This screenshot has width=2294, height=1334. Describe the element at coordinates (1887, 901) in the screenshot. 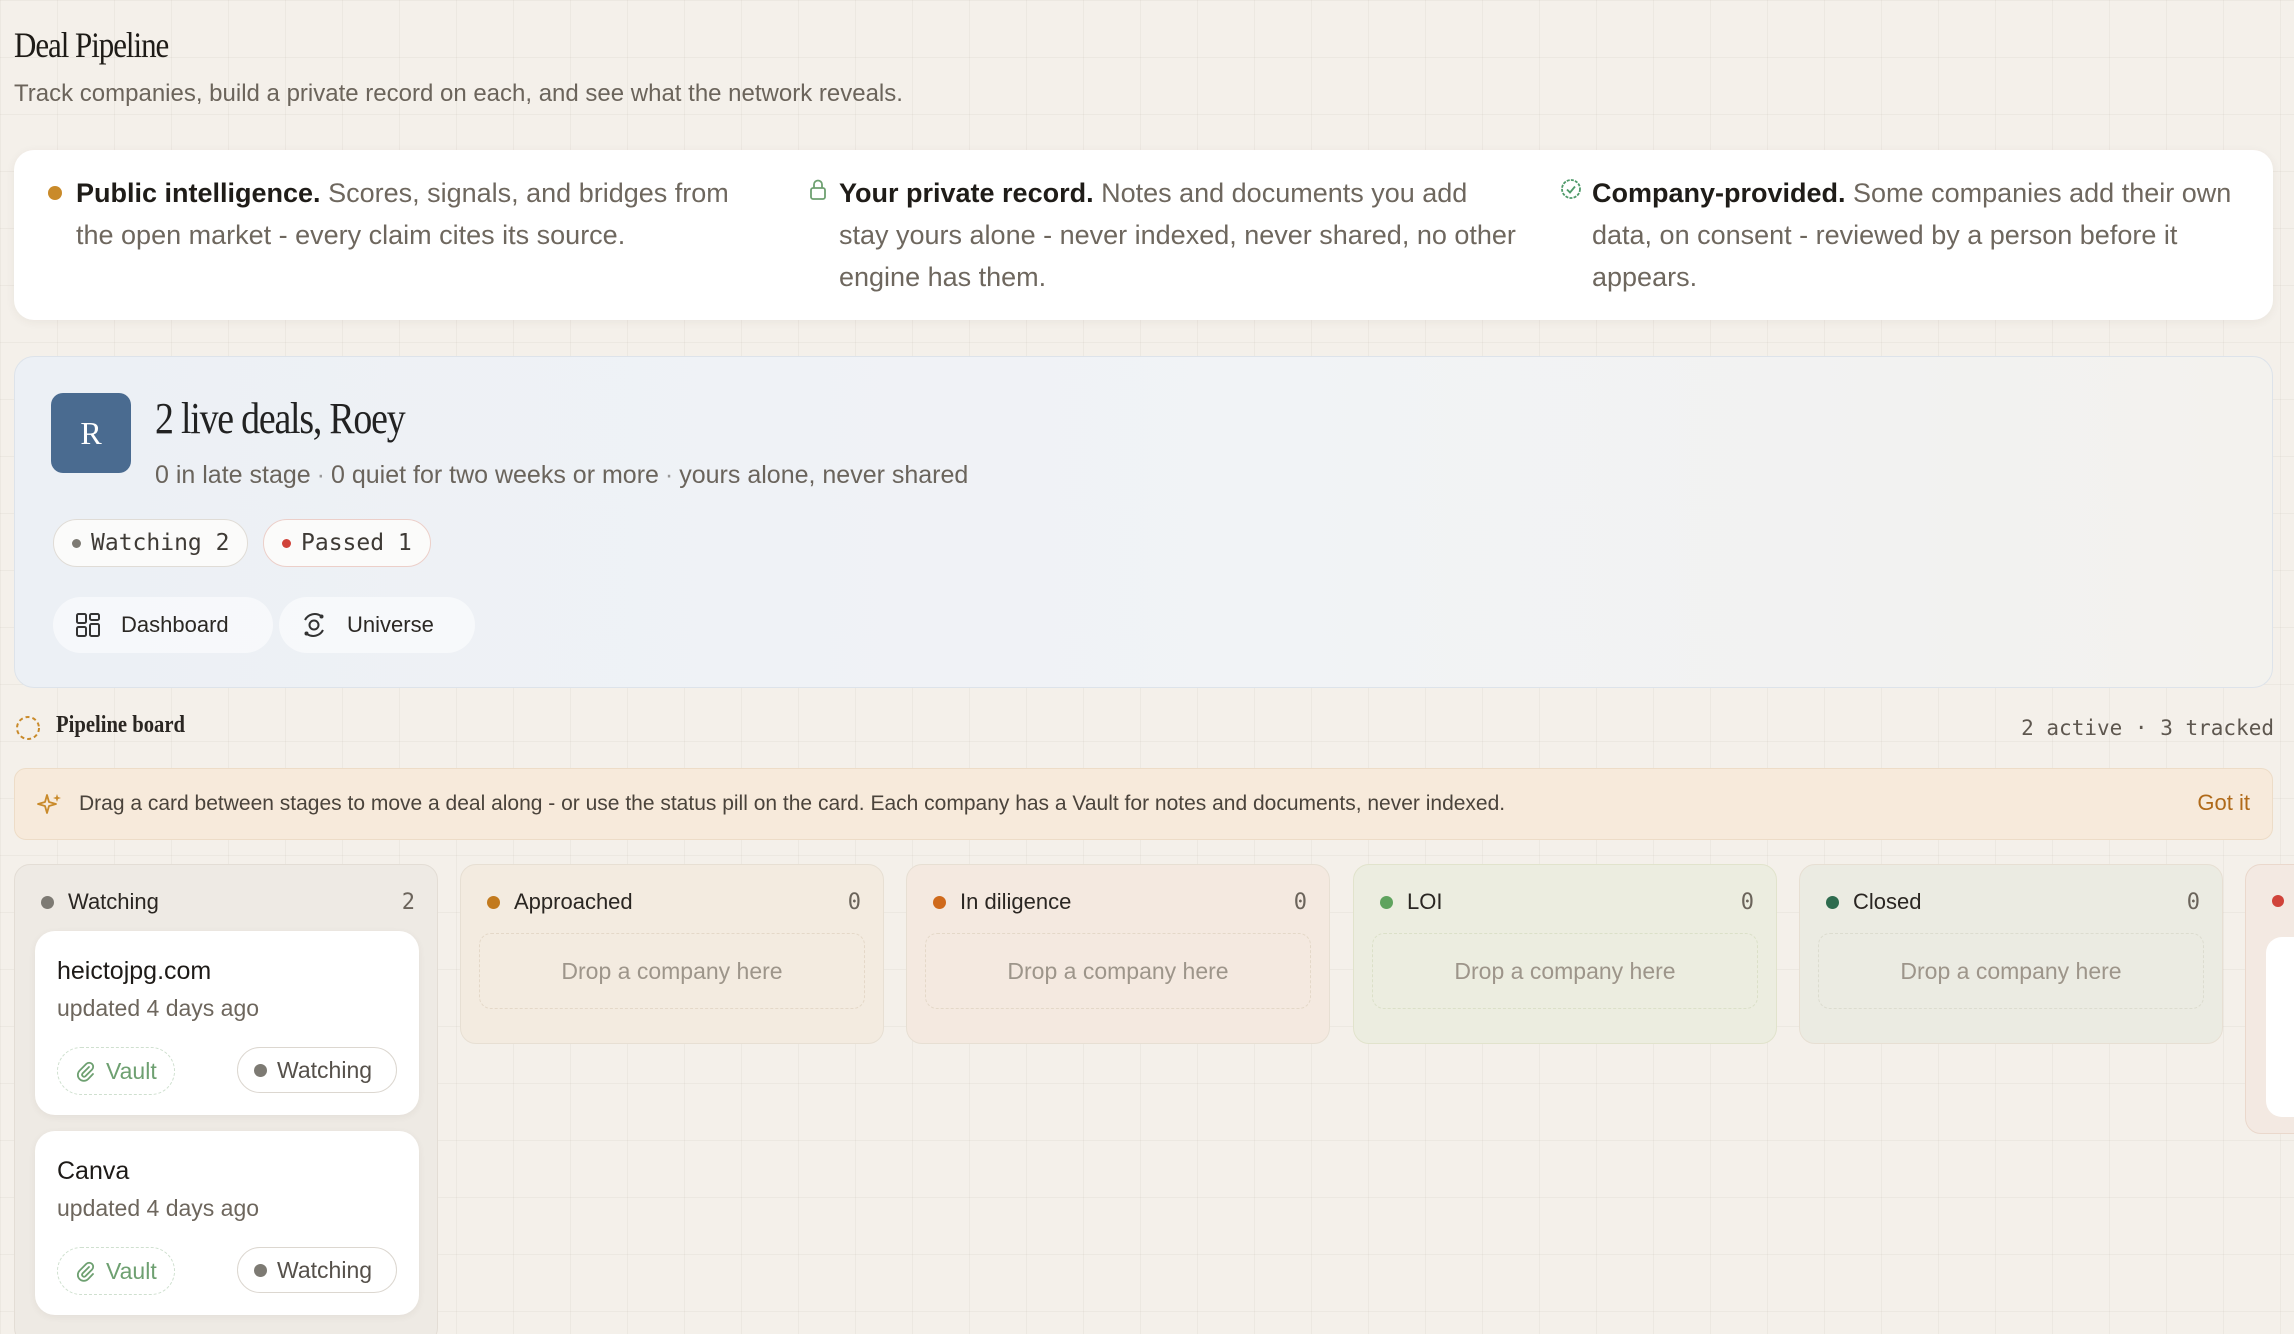

I see `column-label: Closed` at that location.